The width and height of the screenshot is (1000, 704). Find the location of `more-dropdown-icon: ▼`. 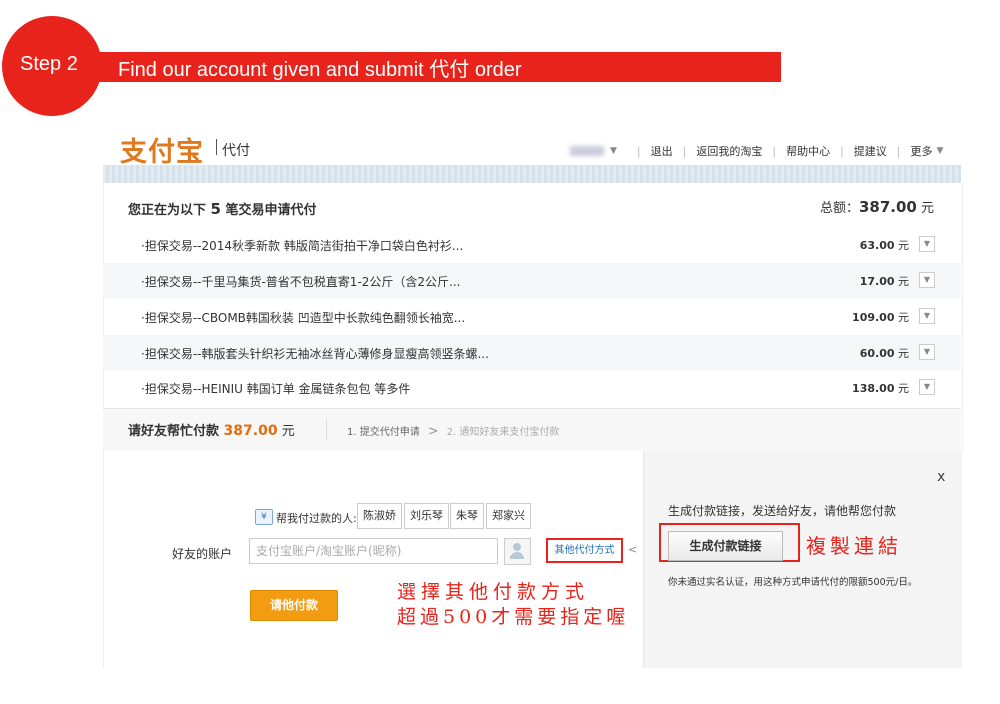

more-dropdown-icon: ▼ is located at coordinates (940, 151).